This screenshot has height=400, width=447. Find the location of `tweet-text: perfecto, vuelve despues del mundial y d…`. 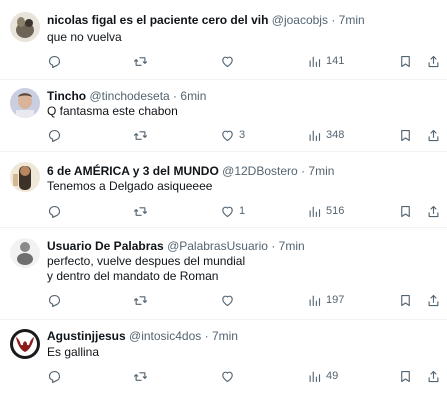

tweet-text: perfecto, vuelve despues del mundial y d… is located at coordinates (242, 269).